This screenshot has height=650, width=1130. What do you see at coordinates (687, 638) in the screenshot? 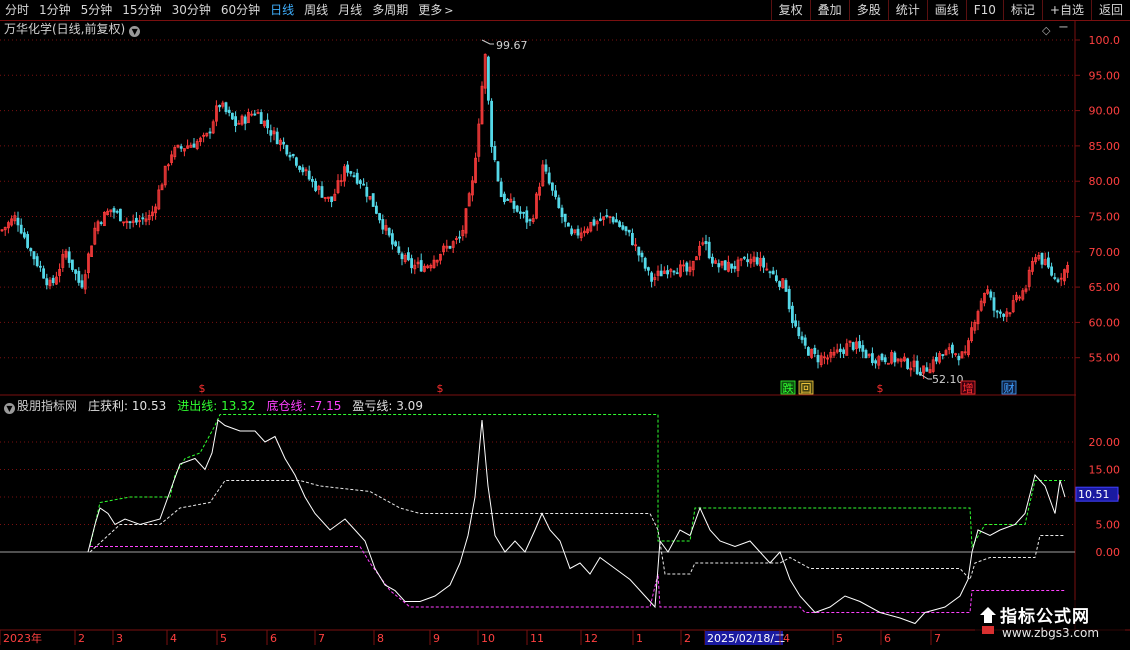
I see `time-label: 2` at bounding box center [687, 638].